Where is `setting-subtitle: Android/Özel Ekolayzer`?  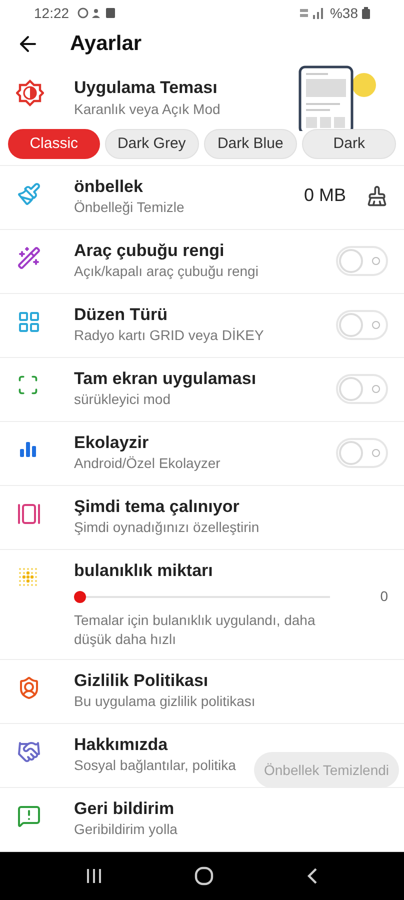 setting-subtitle: Android/Özel Ekolayzer is located at coordinates (147, 463).